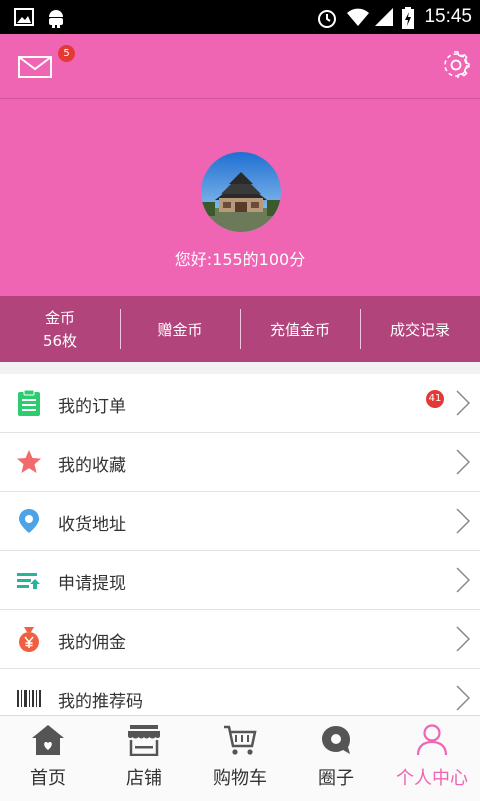 The width and height of the screenshot is (480, 801). I want to click on nav-store: 店铺, so click(144, 758).